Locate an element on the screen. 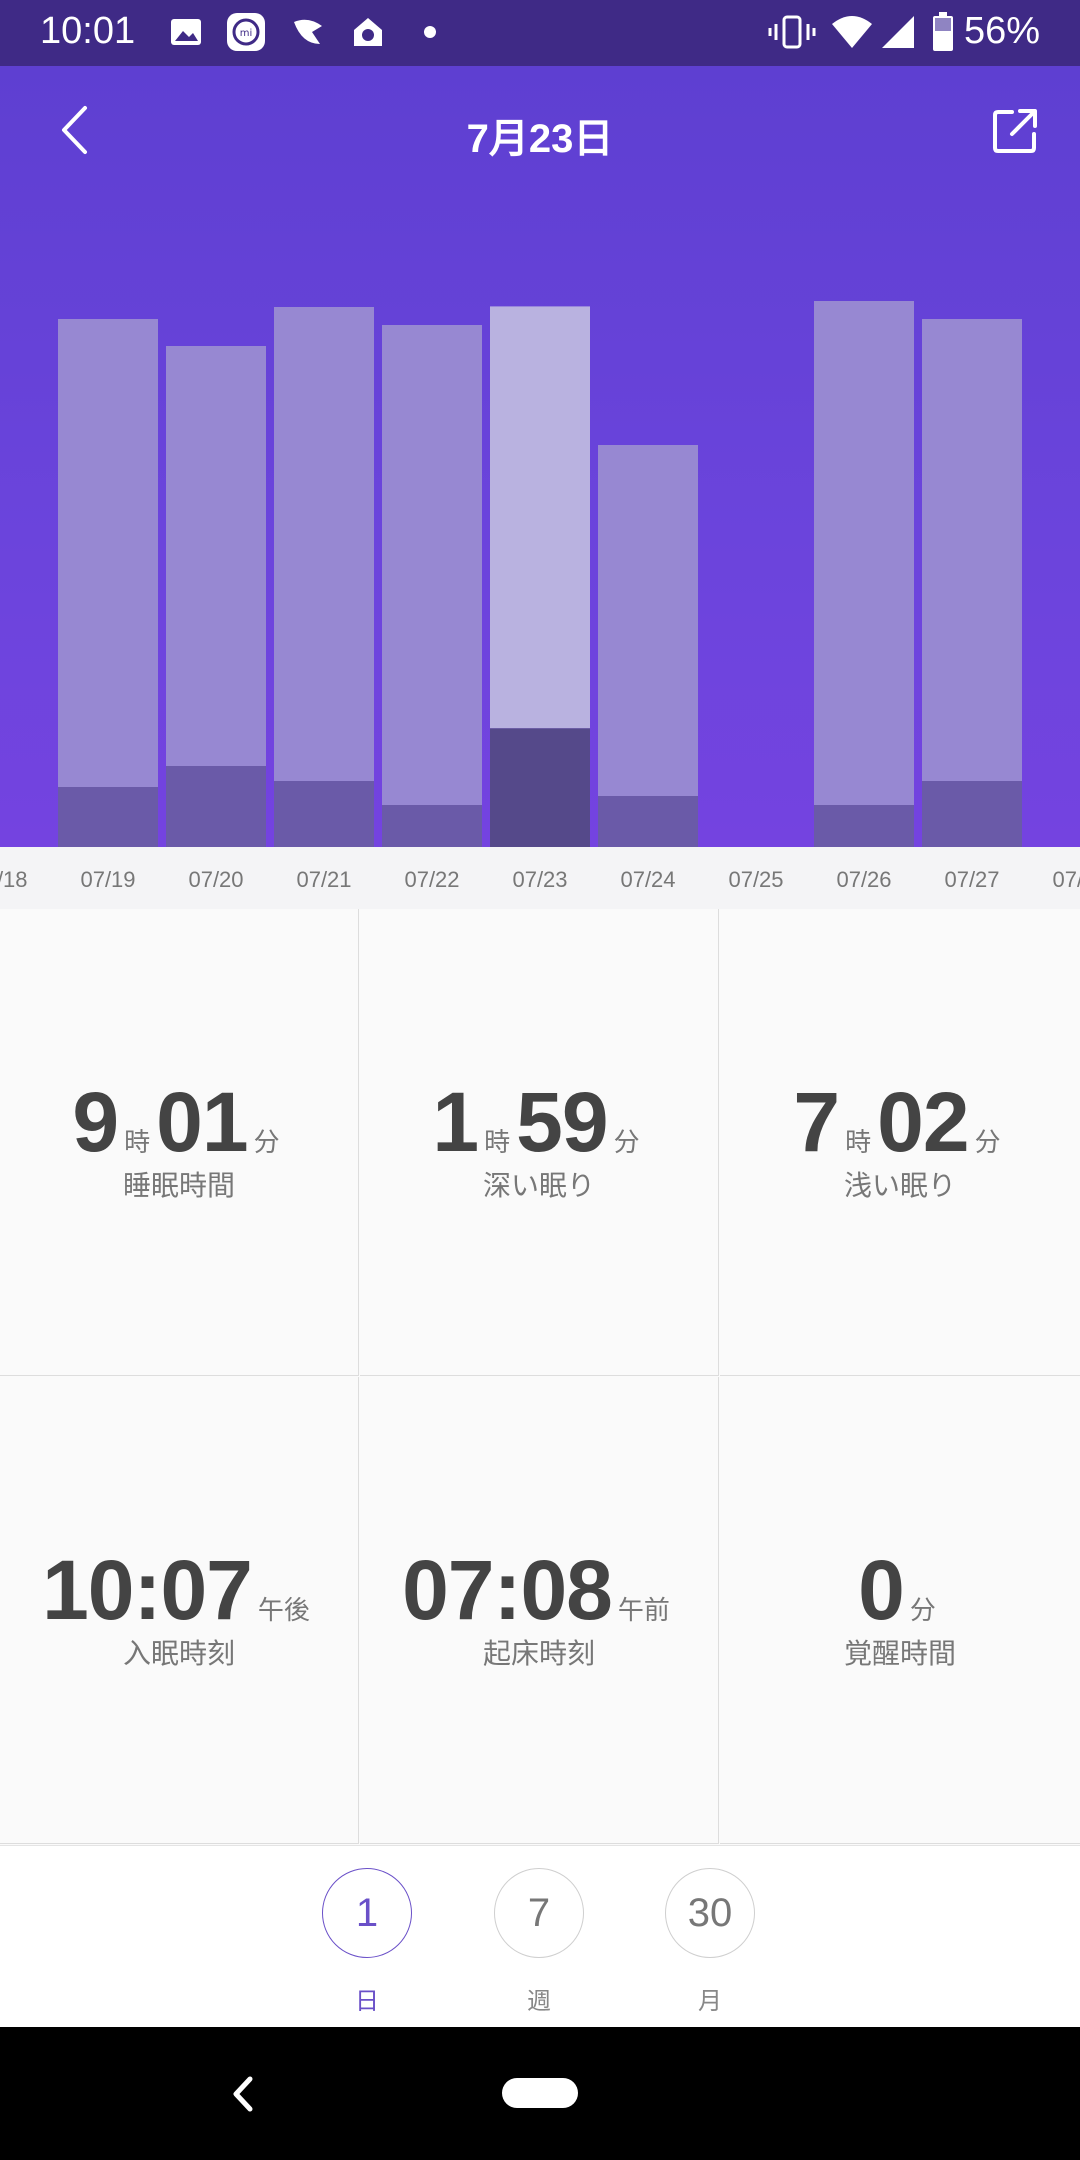  vibrate-icon is located at coordinates (792, 32).